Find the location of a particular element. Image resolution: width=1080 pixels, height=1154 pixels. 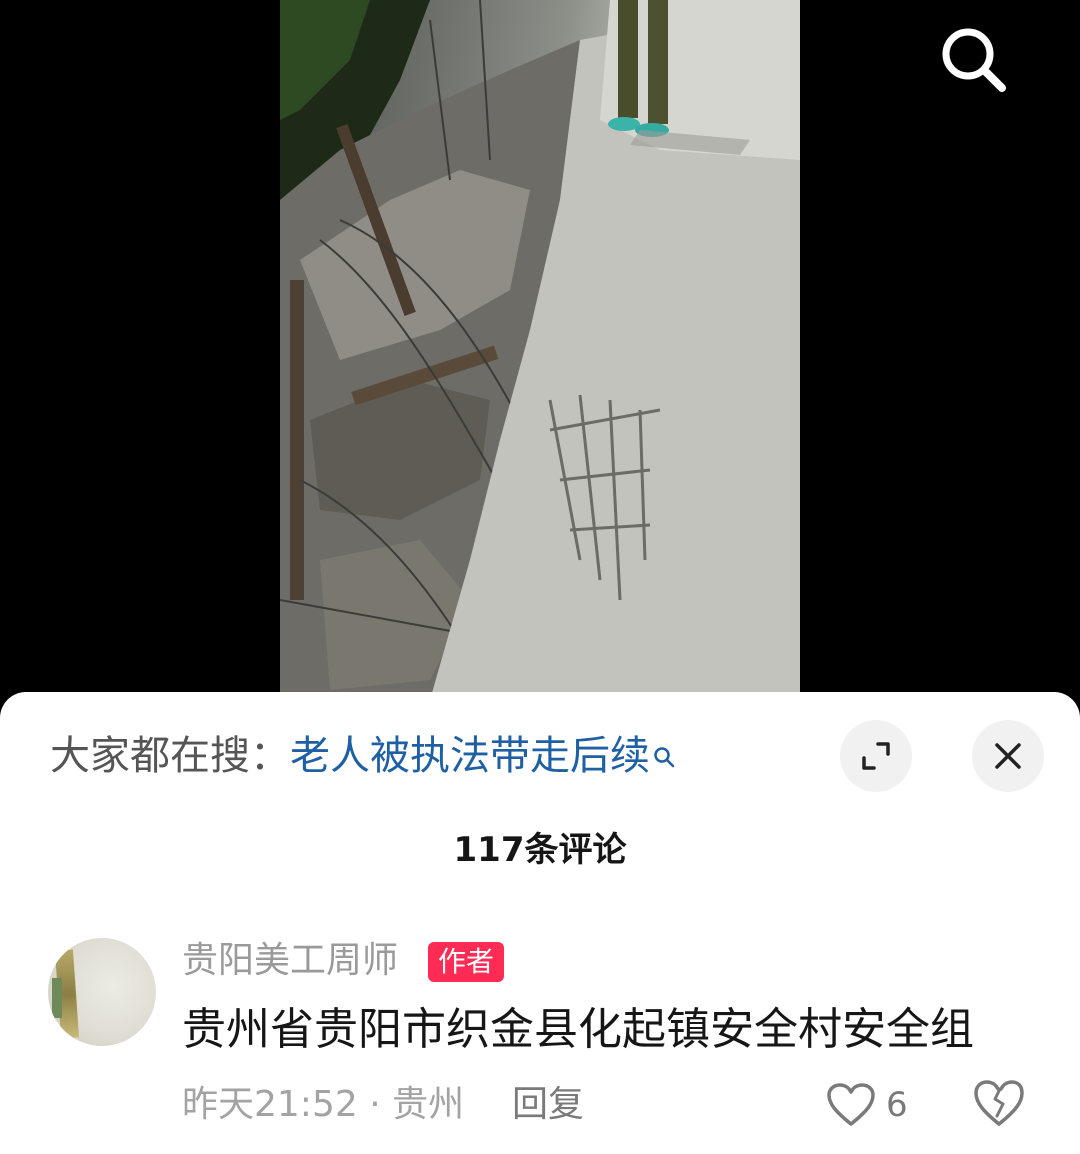

comment-username: 贵阳美工周师 is located at coordinates (290, 961).